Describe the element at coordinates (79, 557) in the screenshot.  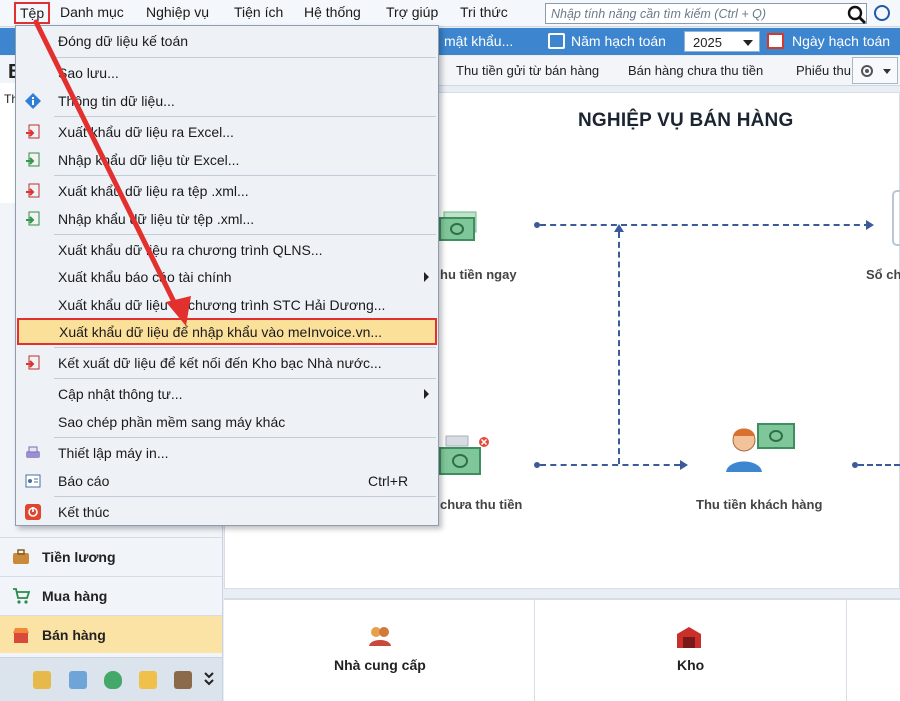
I see `sidebar-item-label: Tiền lương` at that location.